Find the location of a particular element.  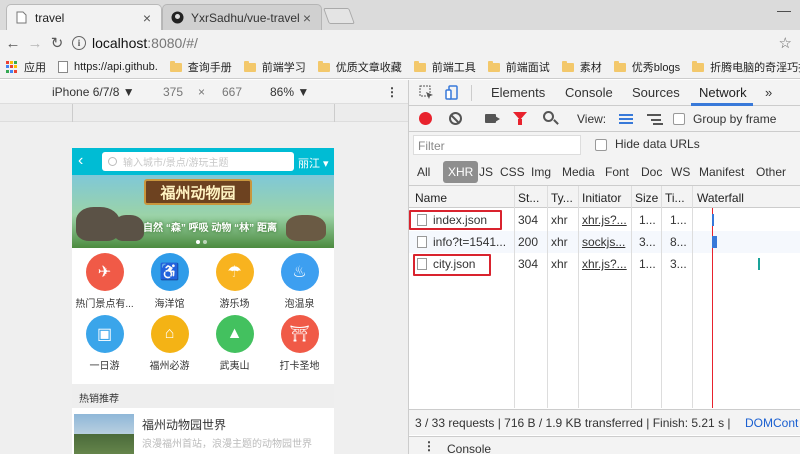

zoom-select: 86% ▼ is located at coordinates (289, 92).